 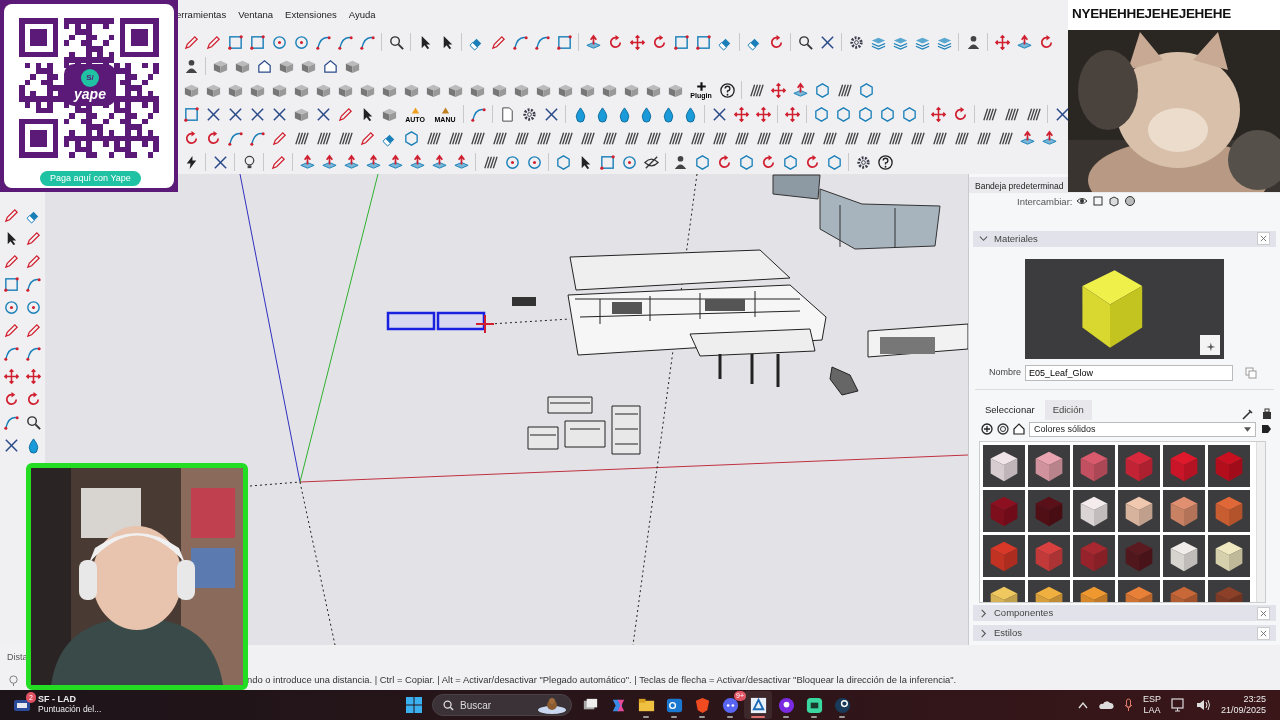 I want to click on menu-item: Ayuda, so click(x=362, y=15).